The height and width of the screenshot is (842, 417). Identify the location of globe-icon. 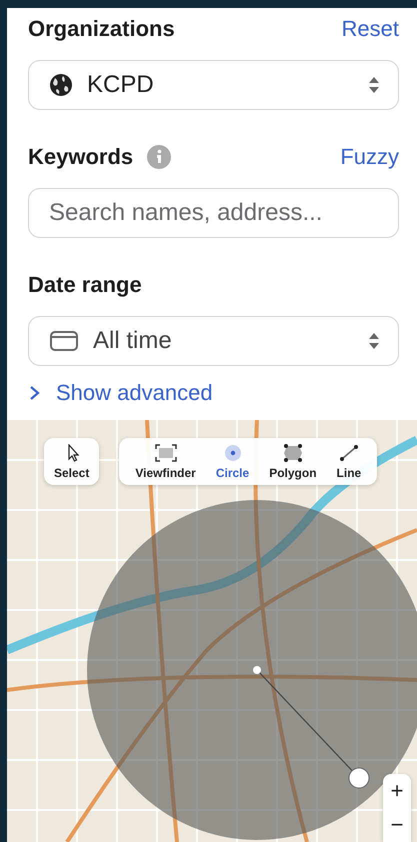
(61, 85).